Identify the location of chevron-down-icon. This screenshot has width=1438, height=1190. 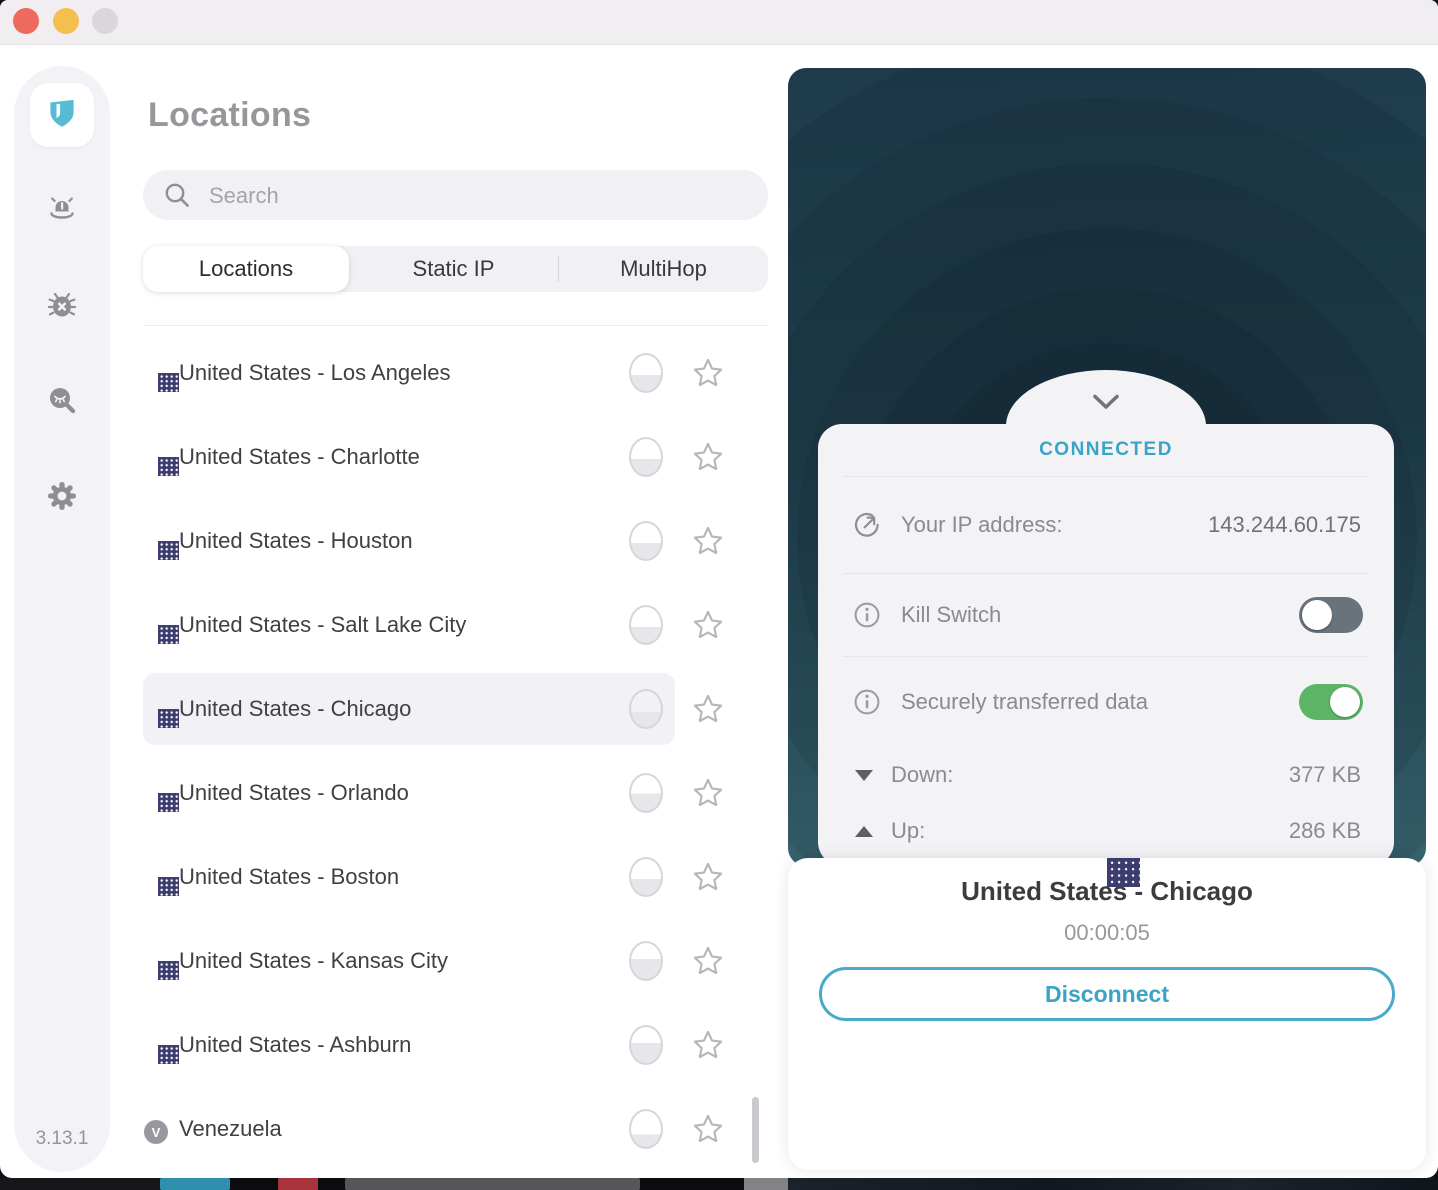
(1106, 401).